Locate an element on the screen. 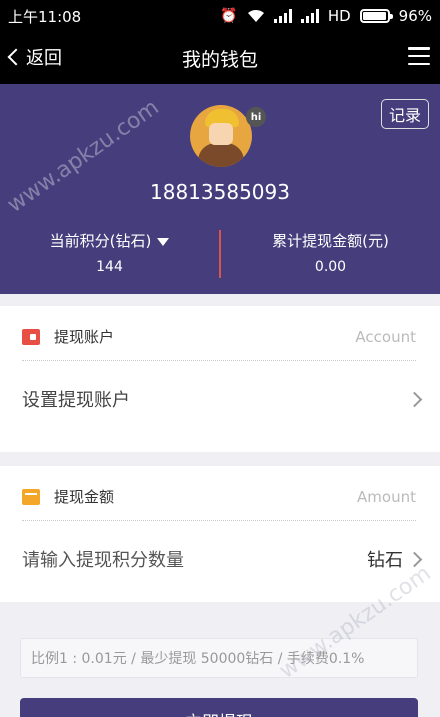 The width and height of the screenshot is (440, 717). nav-bar: 返回 我的钱包 is located at coordinates (220, 58).